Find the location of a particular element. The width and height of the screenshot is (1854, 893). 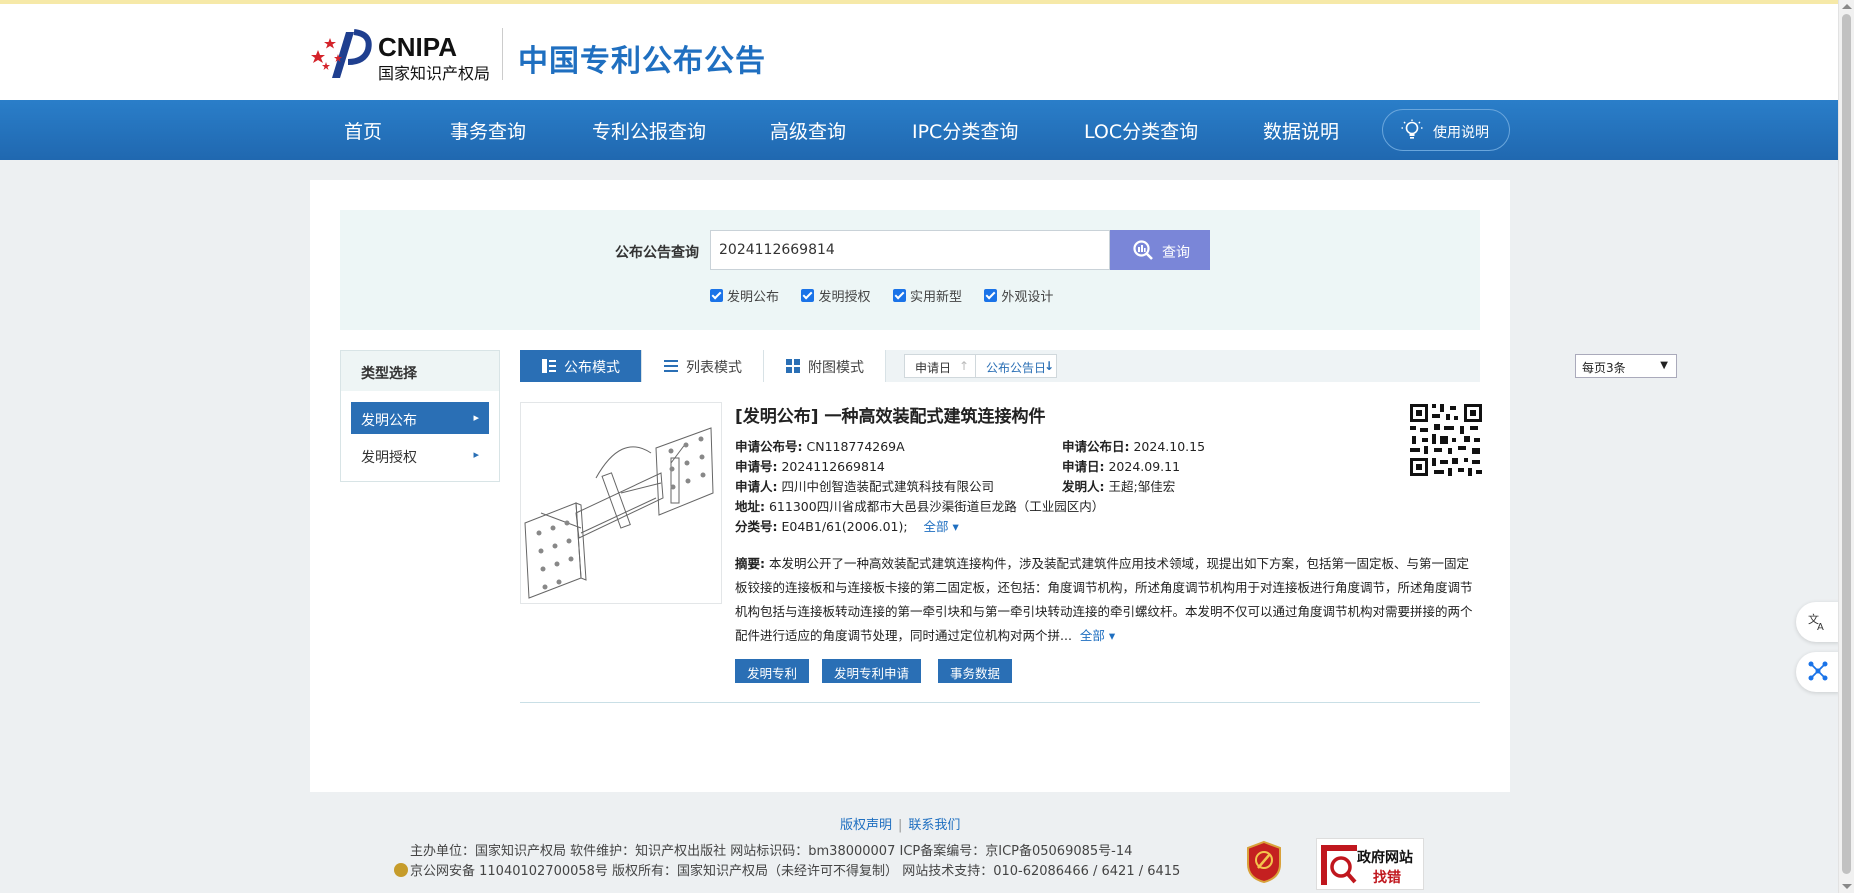

copyright-link: 版权声明 is located at coordinates (866, 825).